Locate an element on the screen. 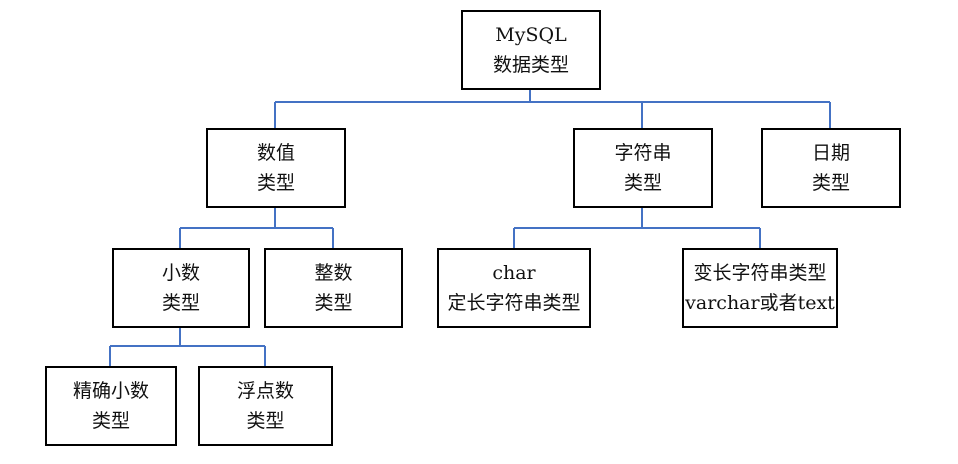 The image size is (958, 464). node-numeric: 数值 类型 is located at coordinates (276, 168).